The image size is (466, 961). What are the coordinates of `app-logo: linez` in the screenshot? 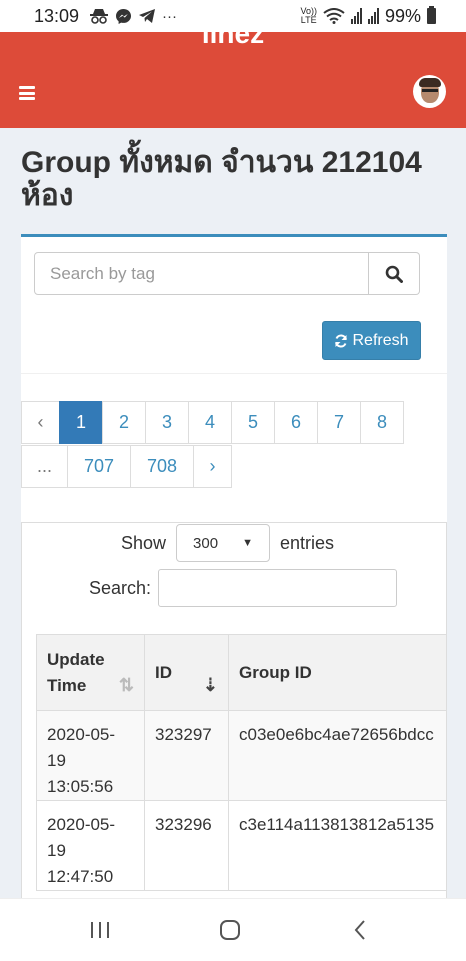 It's located at (233, 41).